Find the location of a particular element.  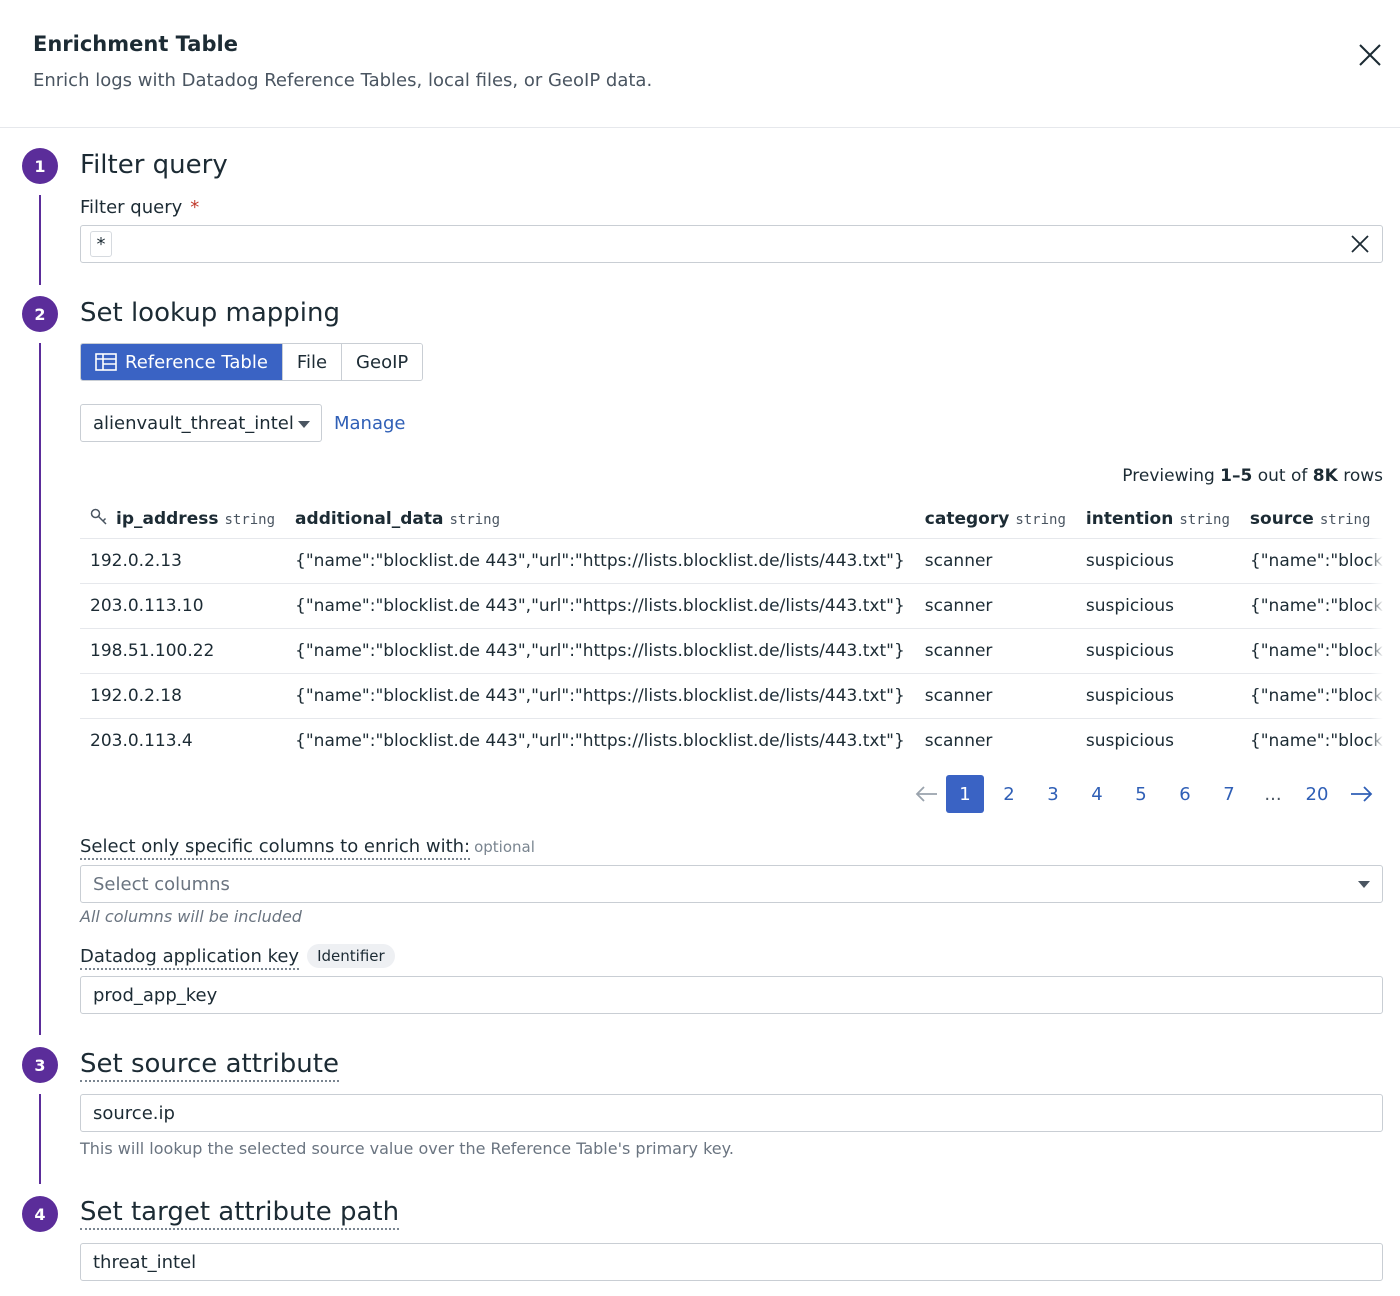

next-page-button is located at coordinates (1361, 794).